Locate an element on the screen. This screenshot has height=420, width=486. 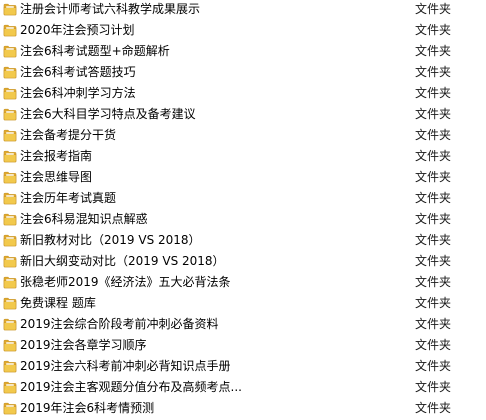
folder-name: 2019年注会6科考情预测 is located at coordinates (87, 408).